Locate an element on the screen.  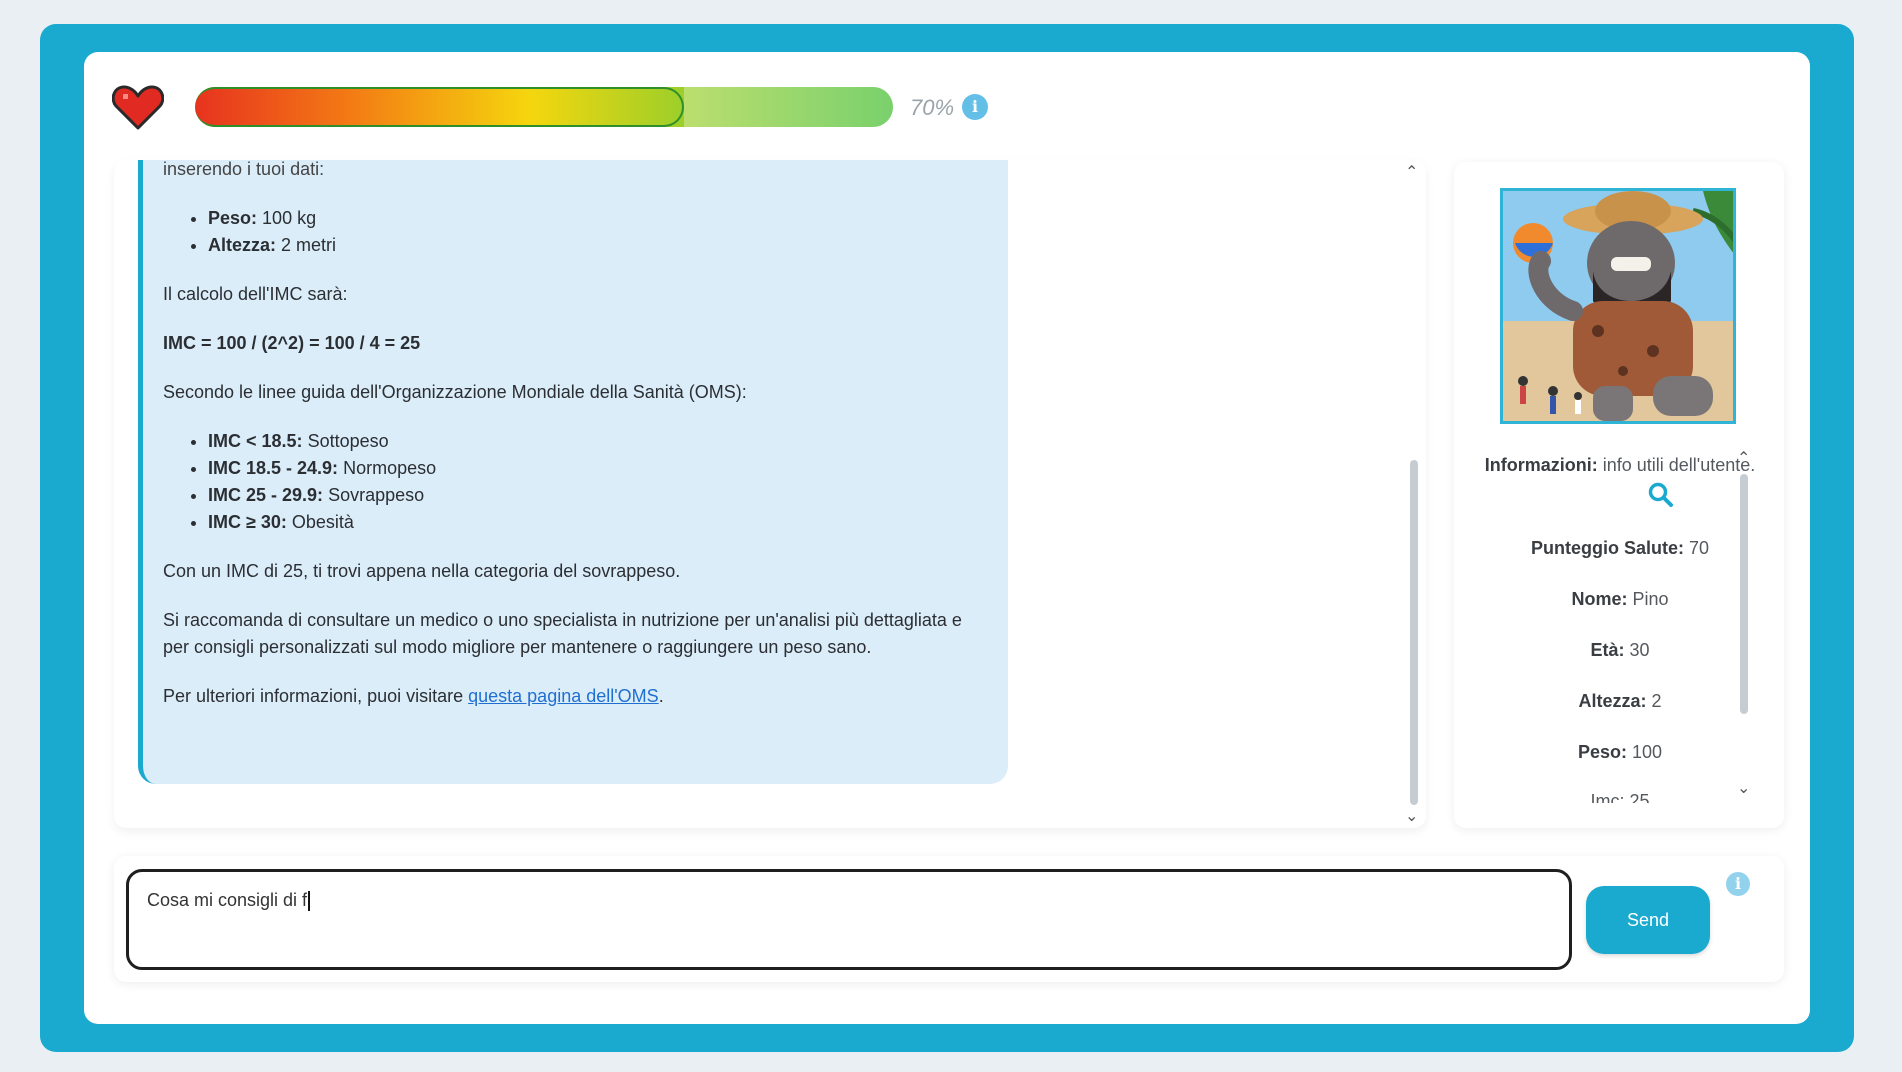
avatar is located at coordinates (1618, 306).